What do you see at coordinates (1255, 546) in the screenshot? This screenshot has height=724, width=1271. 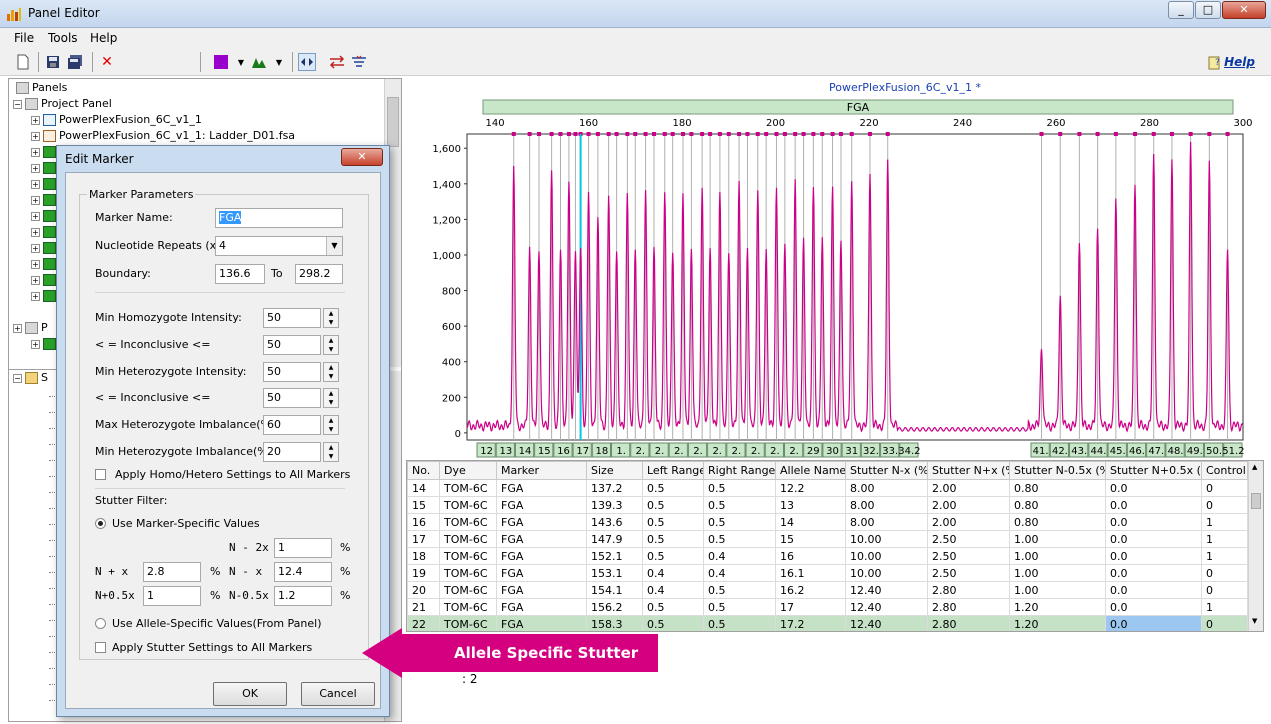 I see `grid-scrollbar: ▲ ▼` at bounding box center [1255, 546].